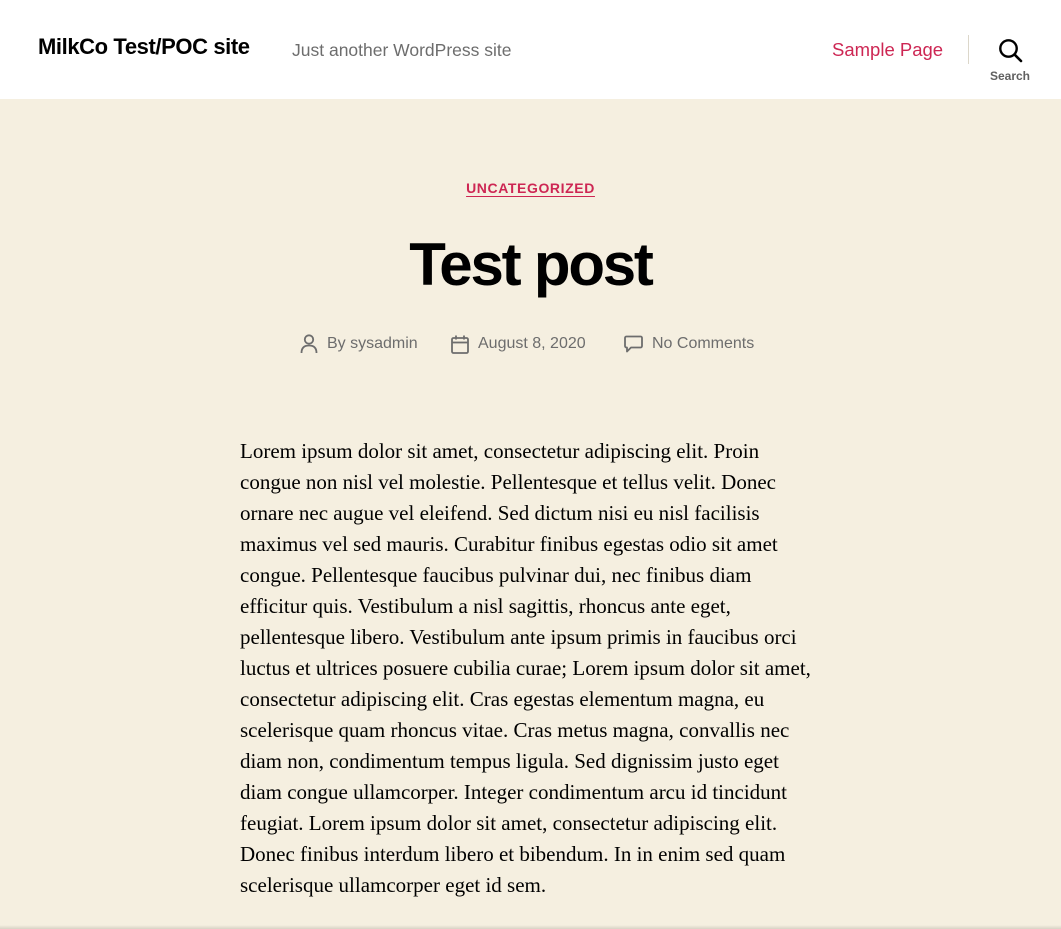  I want to click on post-category: UNCATEGORIZED, so click(530, 189).